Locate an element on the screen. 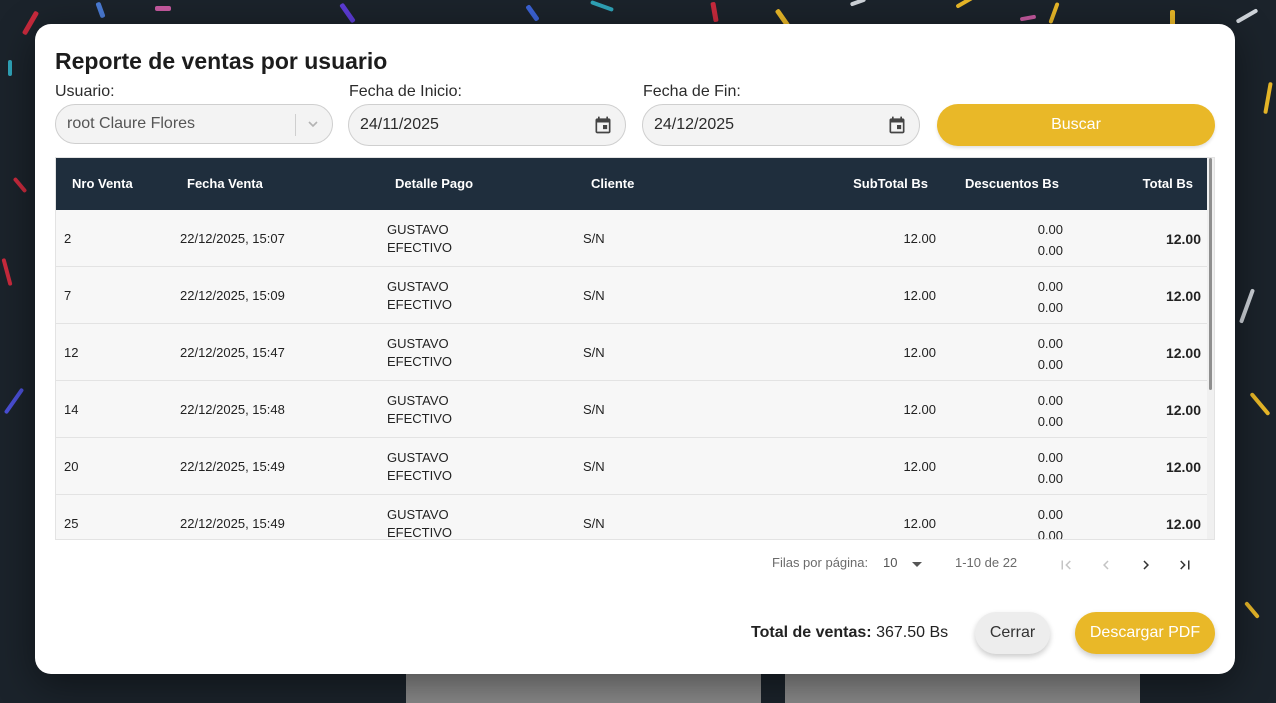 The width and height of the screenshot is (1276, 703). fecha-fin-value: 24/12/2025 is located at coordinates (694, 124).